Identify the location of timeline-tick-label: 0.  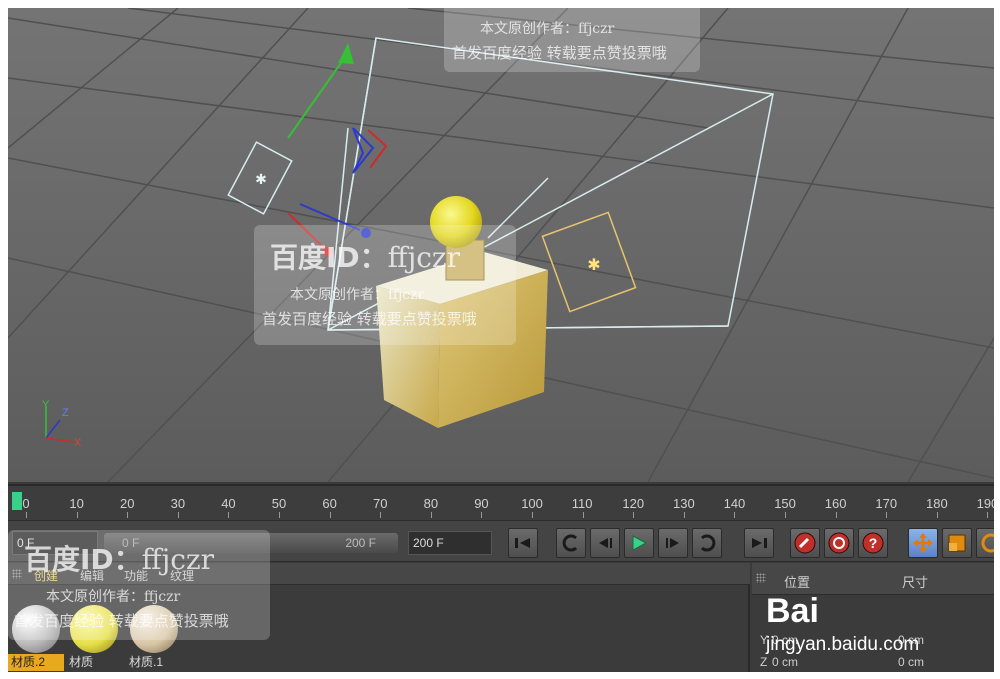
(26, 503).